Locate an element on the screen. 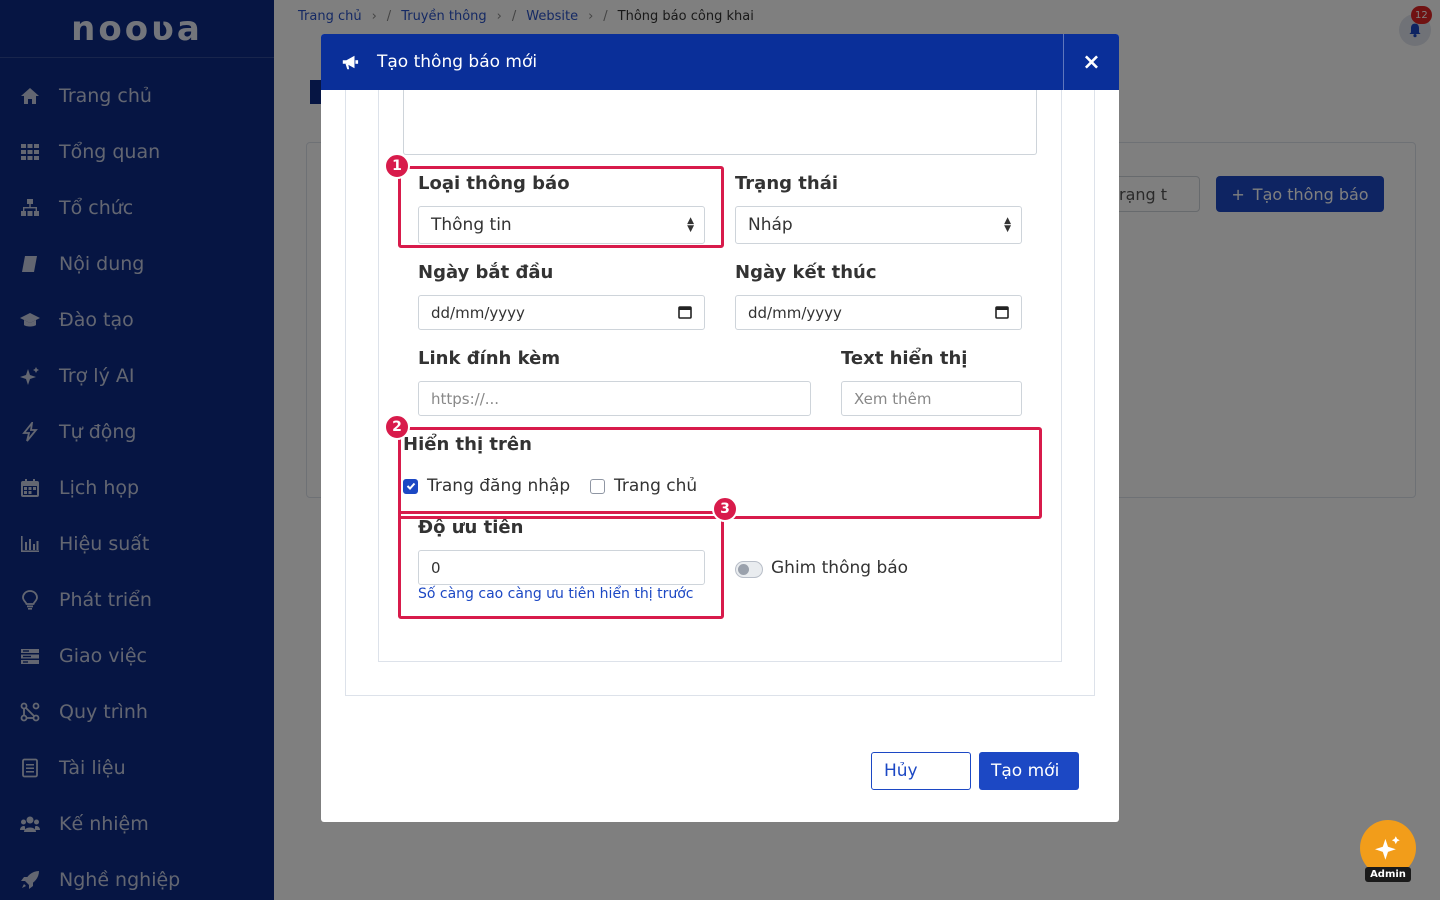  status-select-value: Nháp is located at coordinates (770, 225).